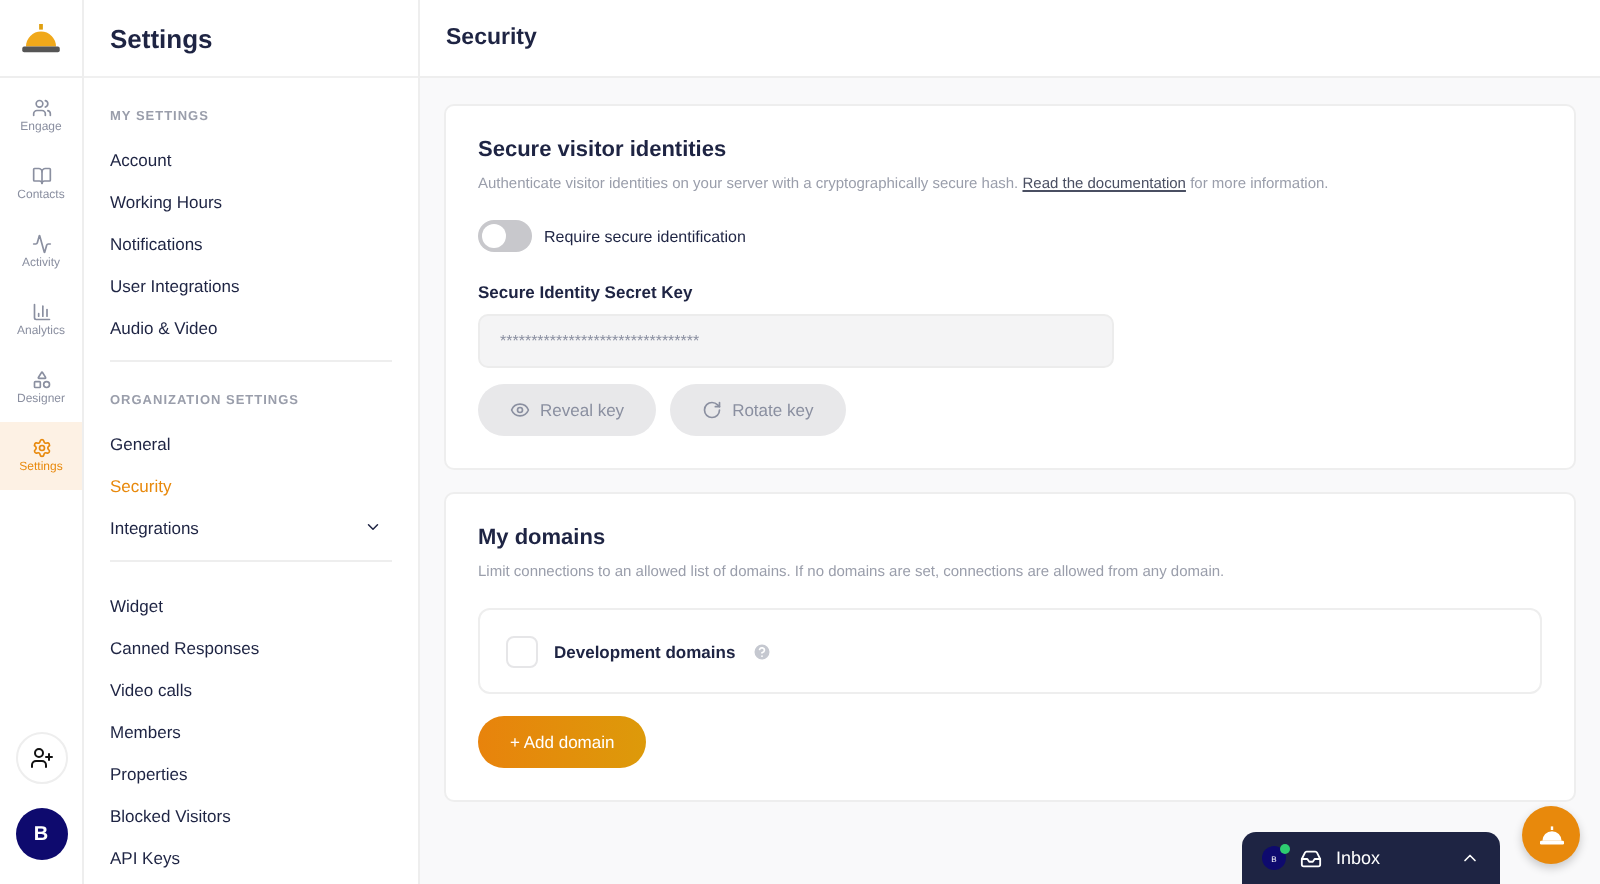 This screenshot has height=884, width=1600. What do you see at coordinates (520, 410) in the screenshot?
I see `eye-icon` at bounding box center [520, 410].